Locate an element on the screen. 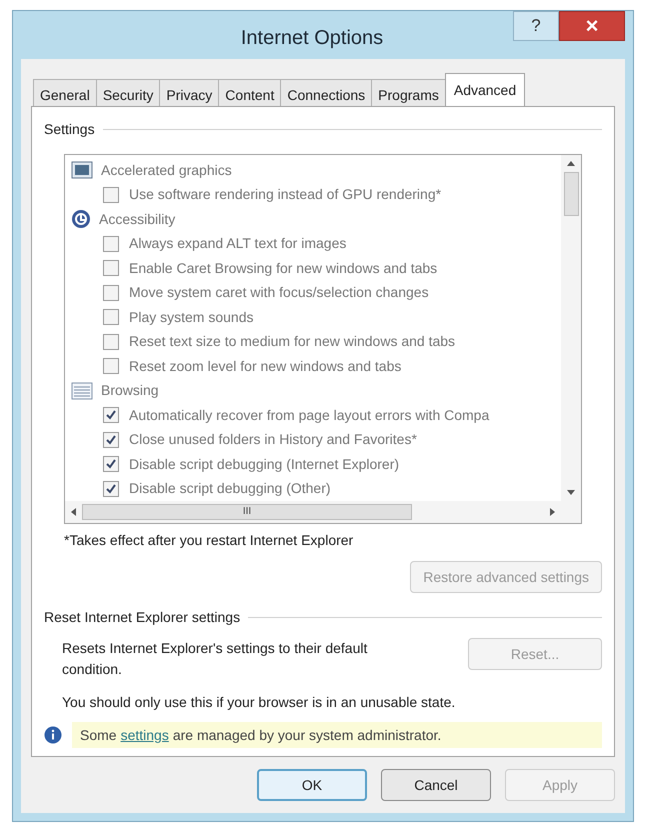  dialog-button: OK is located at coordinates (312, 785).